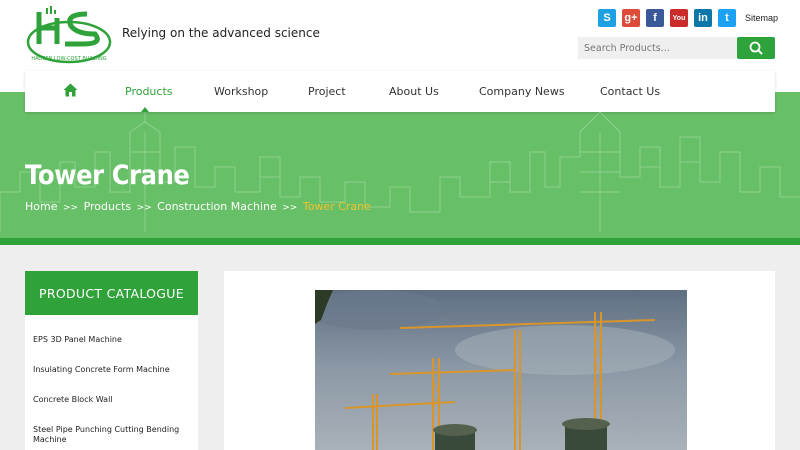  I want to click on logo-text: HAOSEN LOW-COST BUILDING, so click(68, 59).